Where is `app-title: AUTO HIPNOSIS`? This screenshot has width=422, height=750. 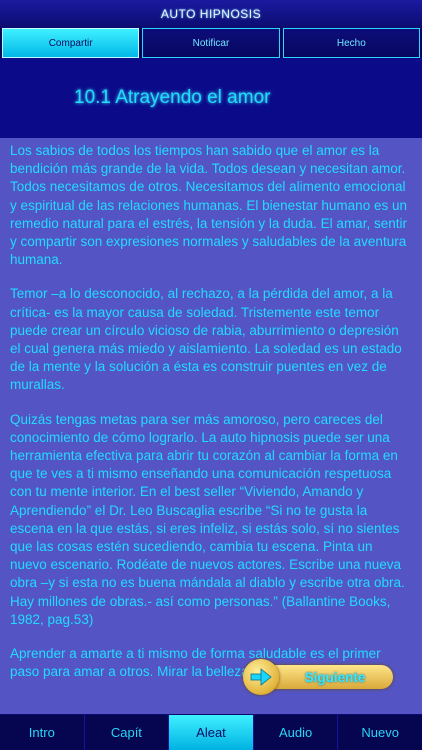
app-title: AUTO HIPNOSIS is located at coordinates (211, 14).